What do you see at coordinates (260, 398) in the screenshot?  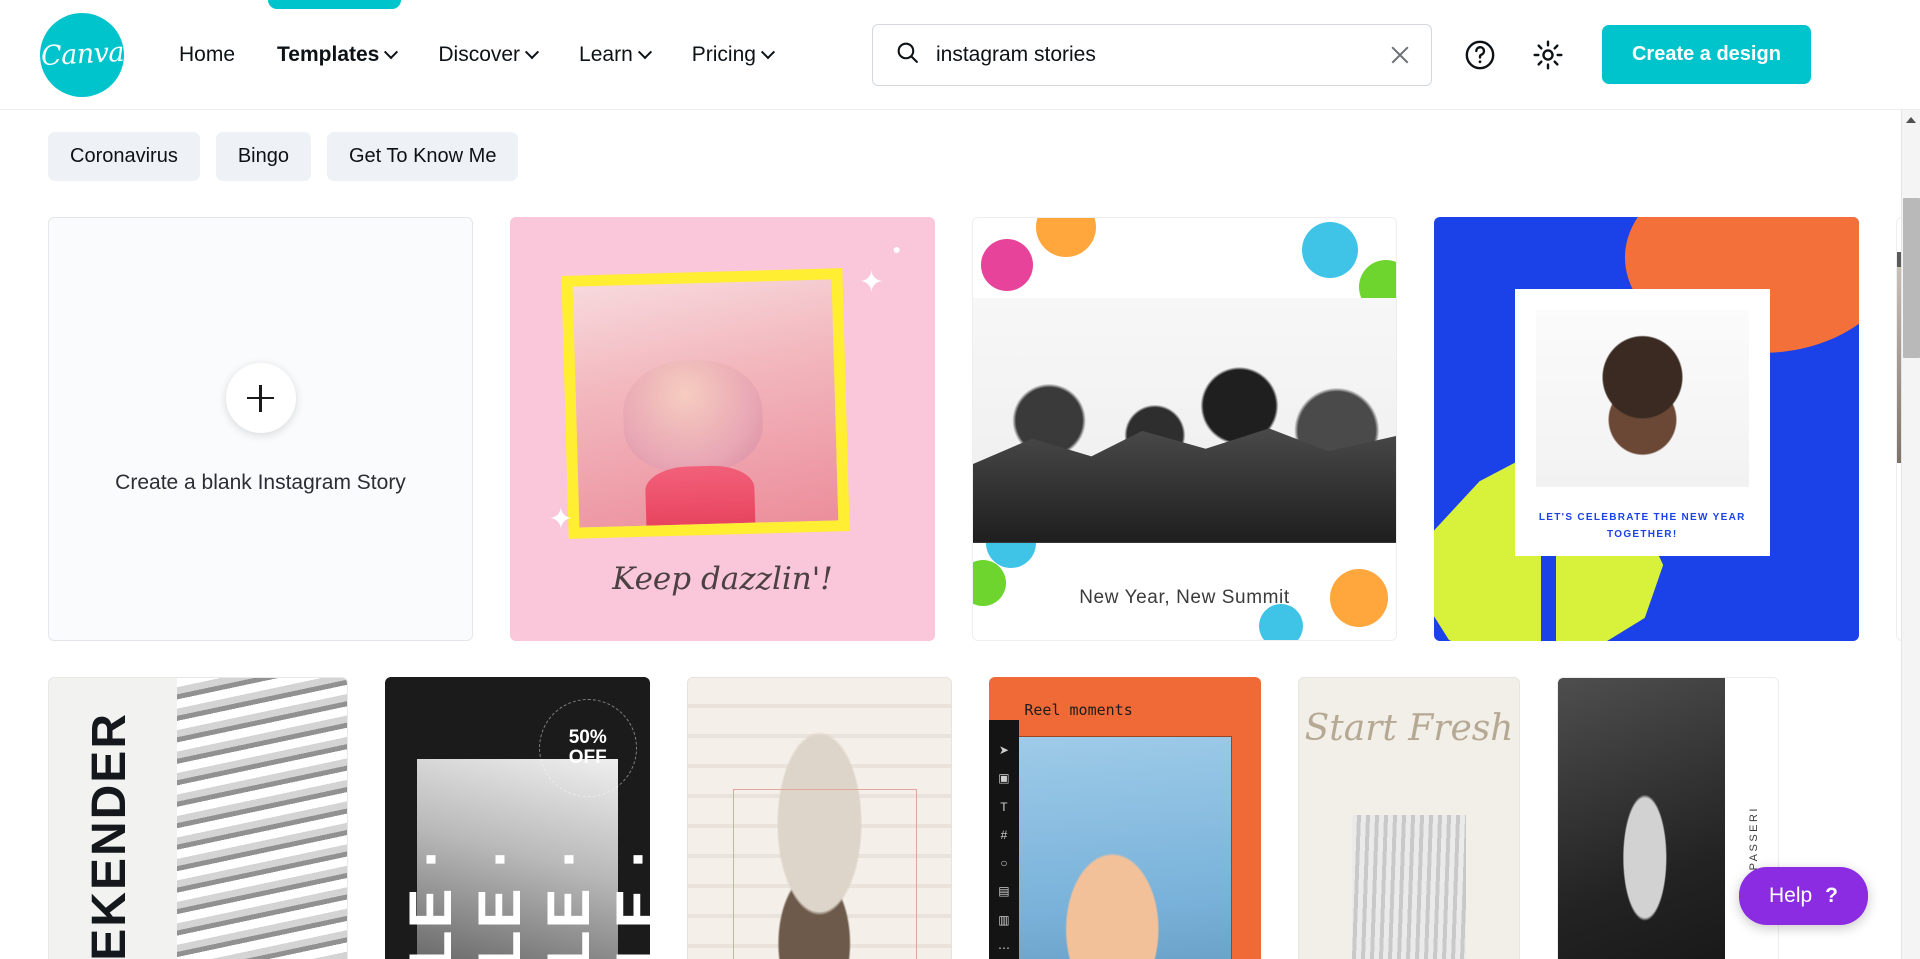 I see `plus-icon` at bounding box center [260, 398].